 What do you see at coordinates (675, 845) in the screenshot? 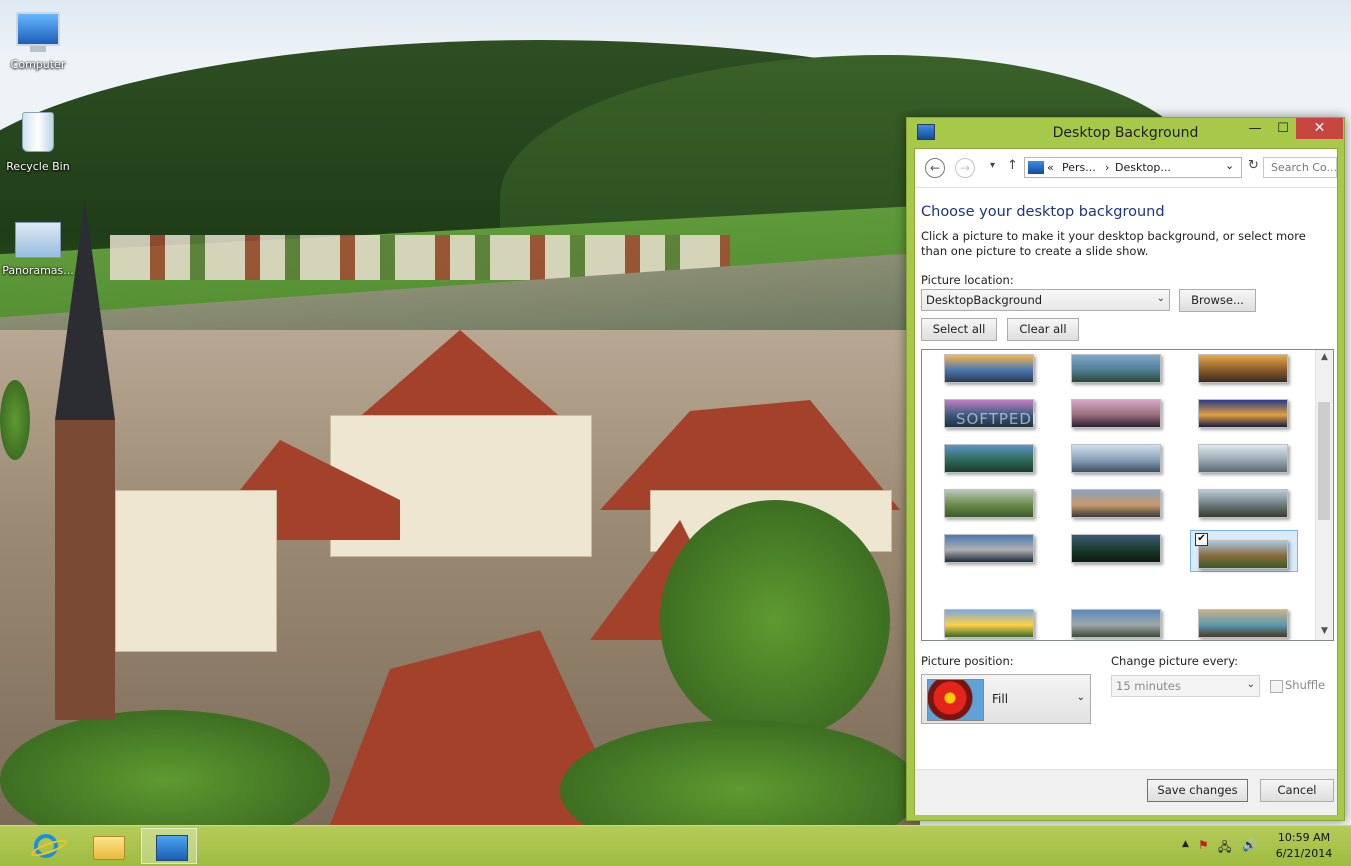
I see `taskbar: ▲ ⚑ 🖧 🔊 10:59 AM 6/21/2014` at bounding box center [675, 845].